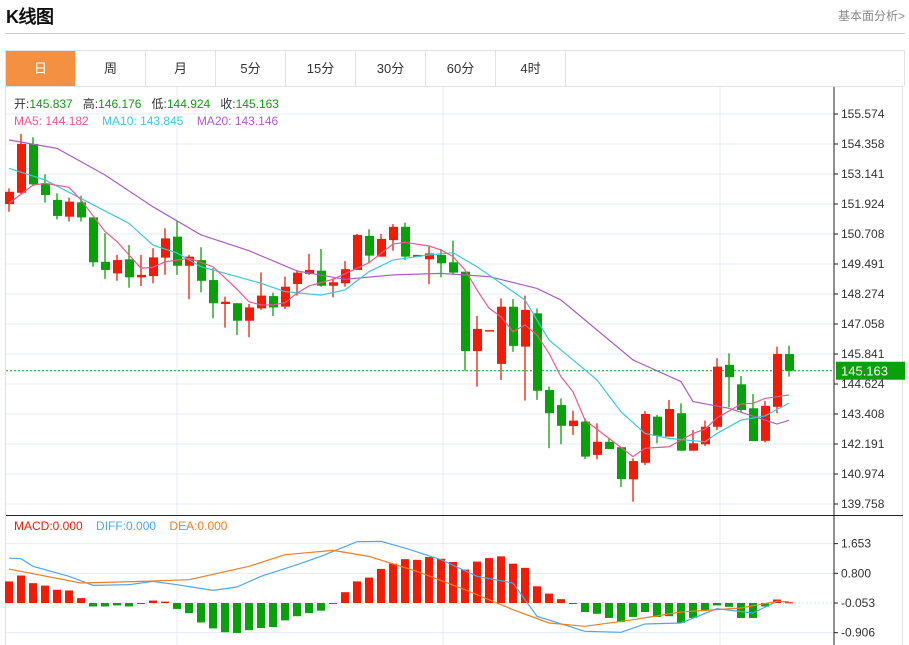  What do you see at coordinates (863, 174) in the screenshot?
I see `axis-tick-label: 153.141` at bounding box center [863, 174].